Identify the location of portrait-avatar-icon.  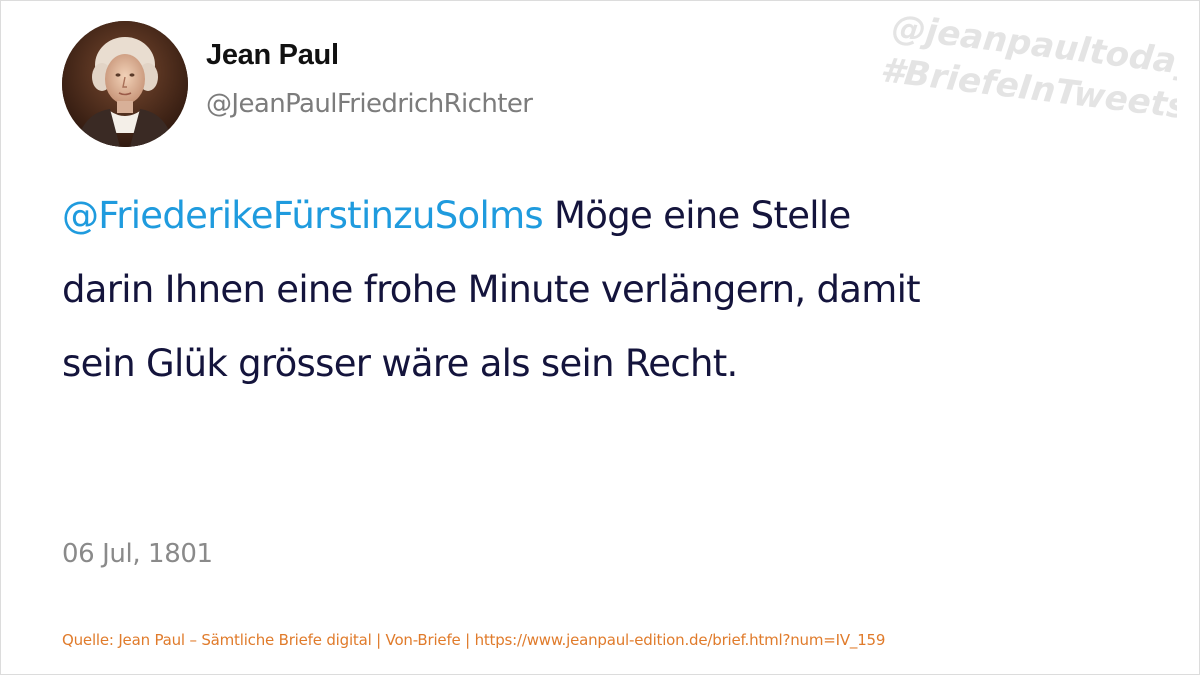
(125, 84).